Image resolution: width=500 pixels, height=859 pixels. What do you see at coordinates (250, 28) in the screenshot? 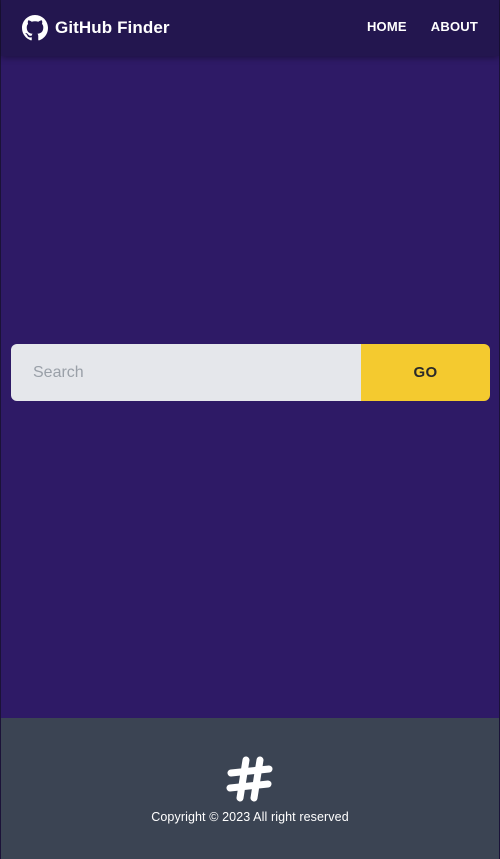
I see `navbar: GitHub Finder HOME ABOUT` at bounding box center [250, 28].